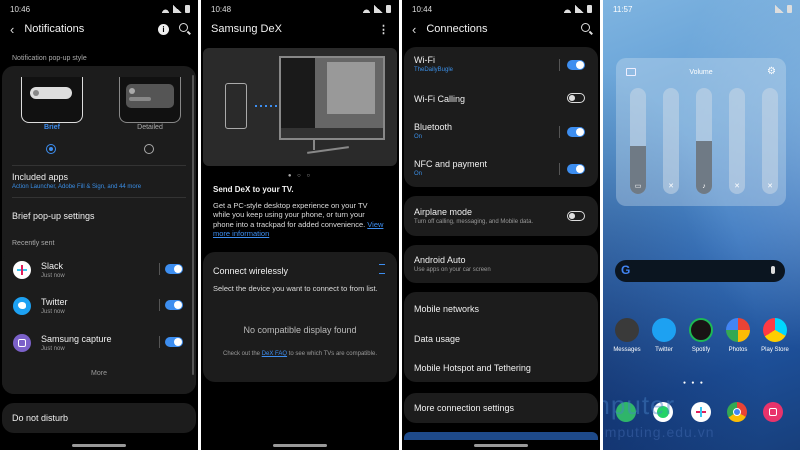 The image size is (800, 450). Describe the element at coordinates (51, 149) in the screenshot. I see `brief-radio` at that location.